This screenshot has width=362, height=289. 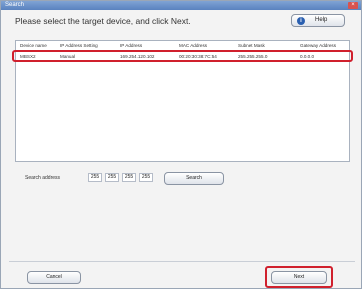 What do you see at coordinates (129, 177) in the screenshot?
I see `search-octet-3: 255` at bounding box center [129, 177].